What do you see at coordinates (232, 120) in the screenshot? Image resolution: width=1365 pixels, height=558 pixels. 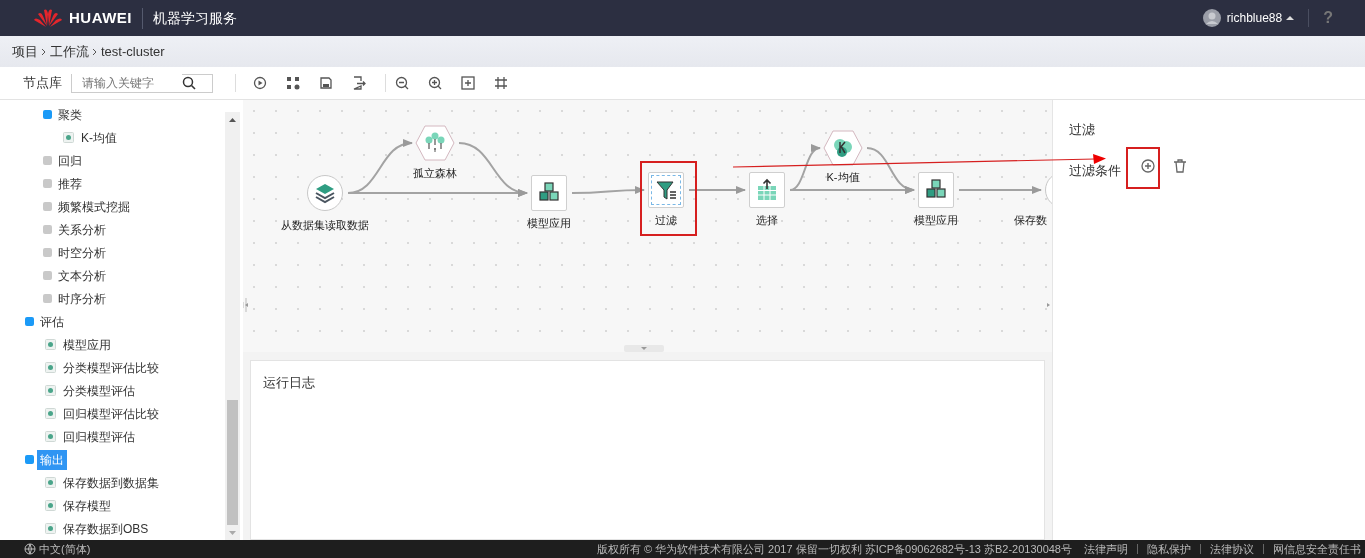 I see `scroll-up-icon` at bounding box center [232, 120].